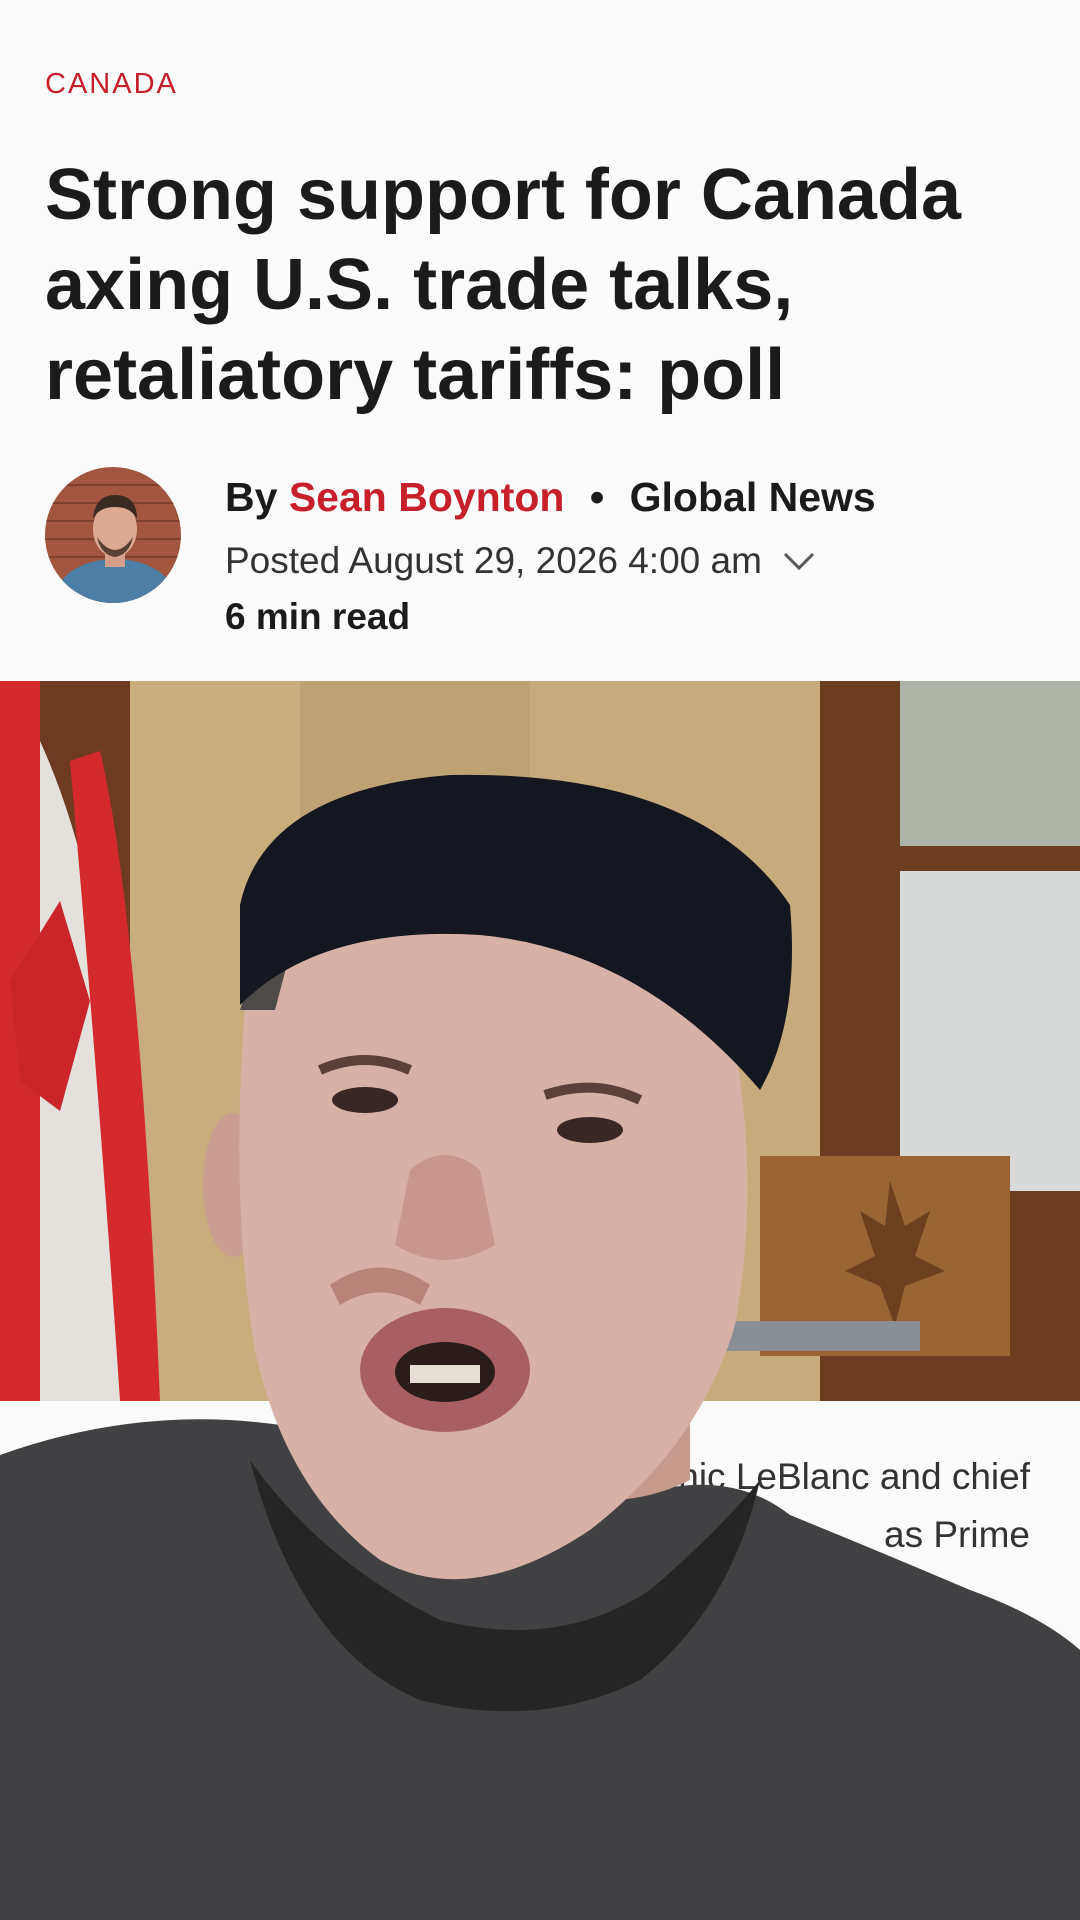 The height and width of the screenshot is (1920, 1080). I want to click on read-time: 6 min read, so click(318, 616).